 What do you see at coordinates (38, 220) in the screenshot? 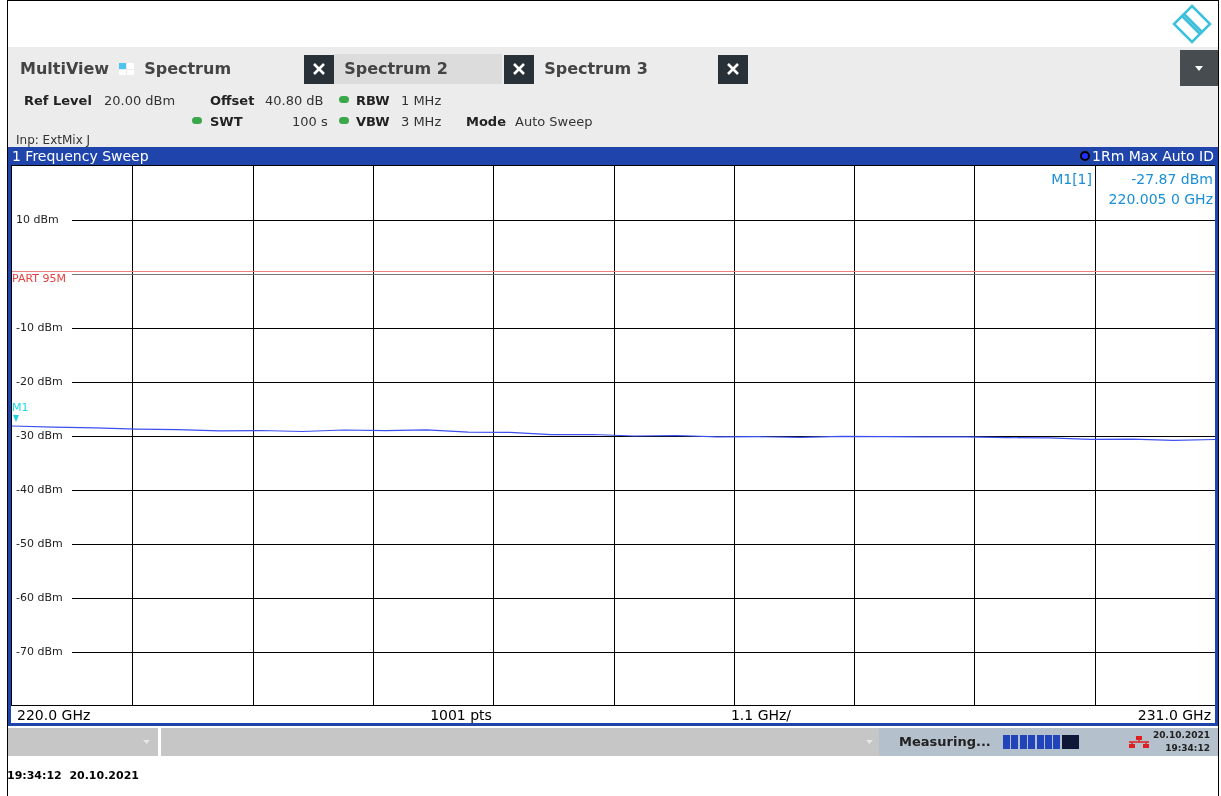
I see `axis-label: 10 dBm` at bounding box center [38, 220].